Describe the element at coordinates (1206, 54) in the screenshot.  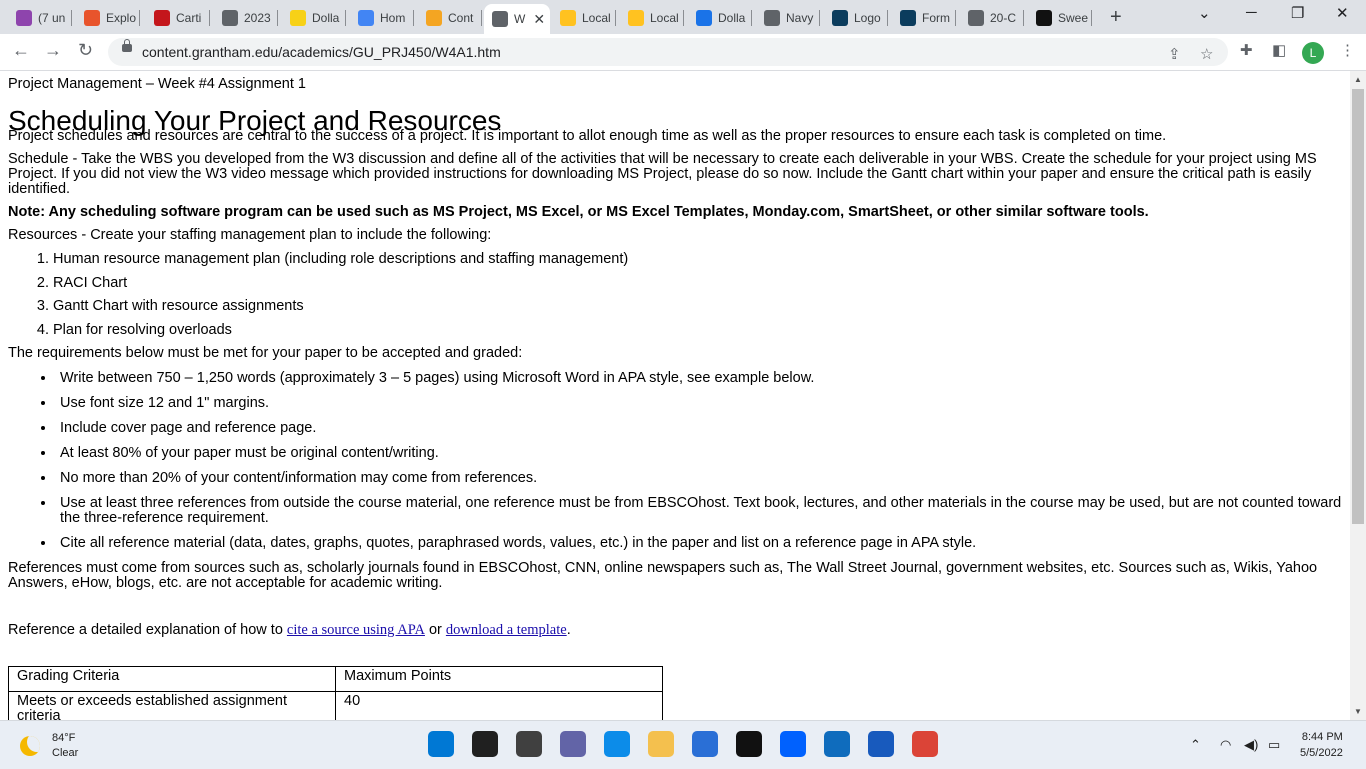
I see `bookmark-star-icon: ☆` at that location.